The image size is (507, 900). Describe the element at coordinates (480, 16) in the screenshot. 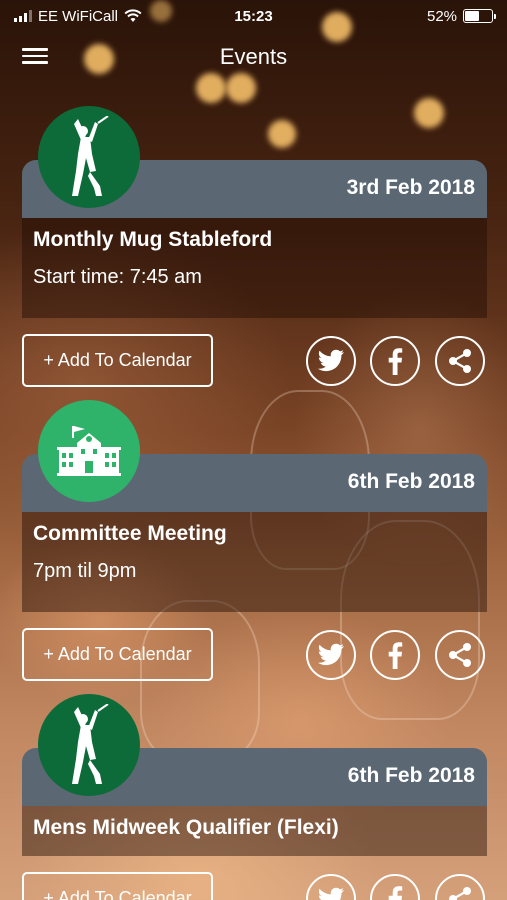

I see `battery-icon` at that location.